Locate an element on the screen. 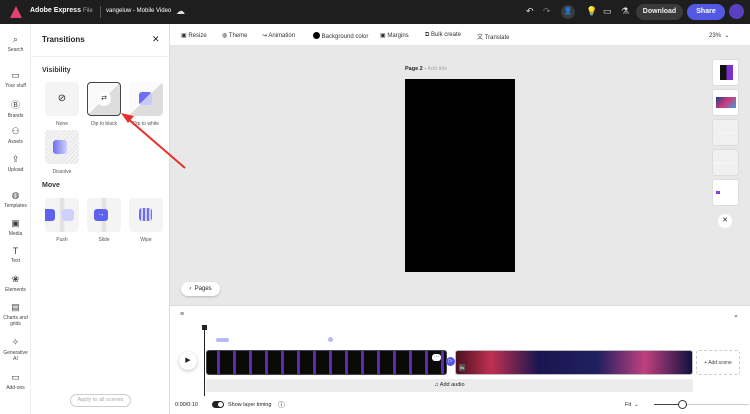 The width and height of the screenshot is (750, 414). adobe-express-logo is located at coordinates (16, 12).